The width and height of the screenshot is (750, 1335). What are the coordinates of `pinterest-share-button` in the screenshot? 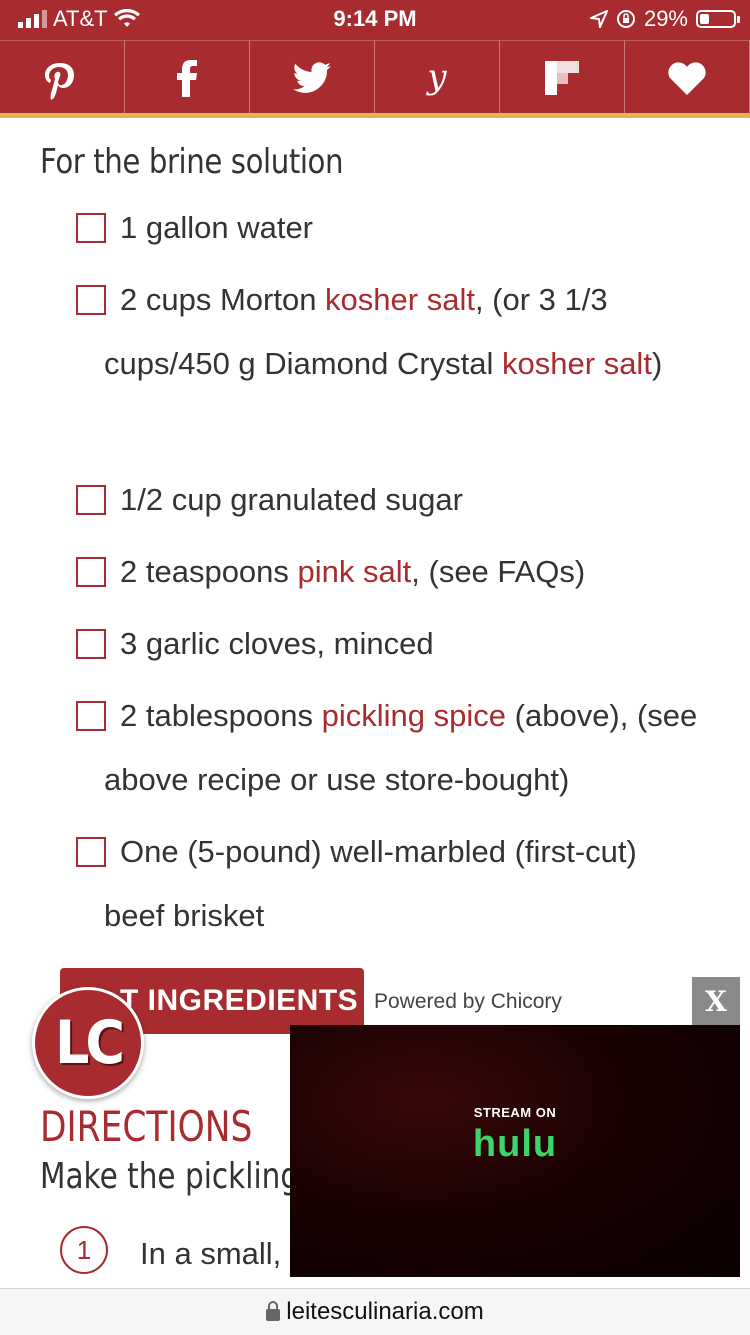 It's located at (62, 77).